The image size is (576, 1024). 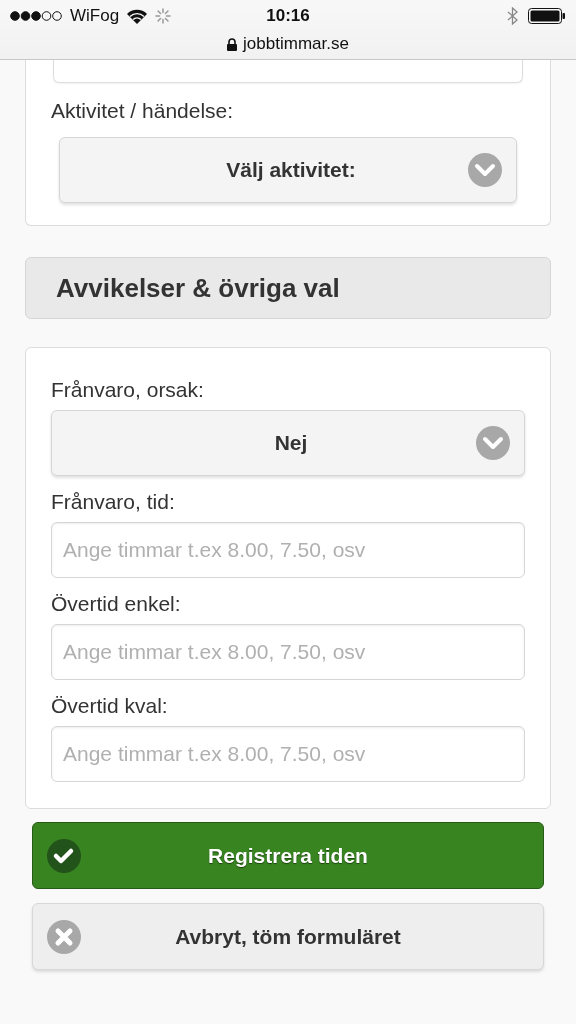 I want to click on battery-icon, so click(x=547, y=16).